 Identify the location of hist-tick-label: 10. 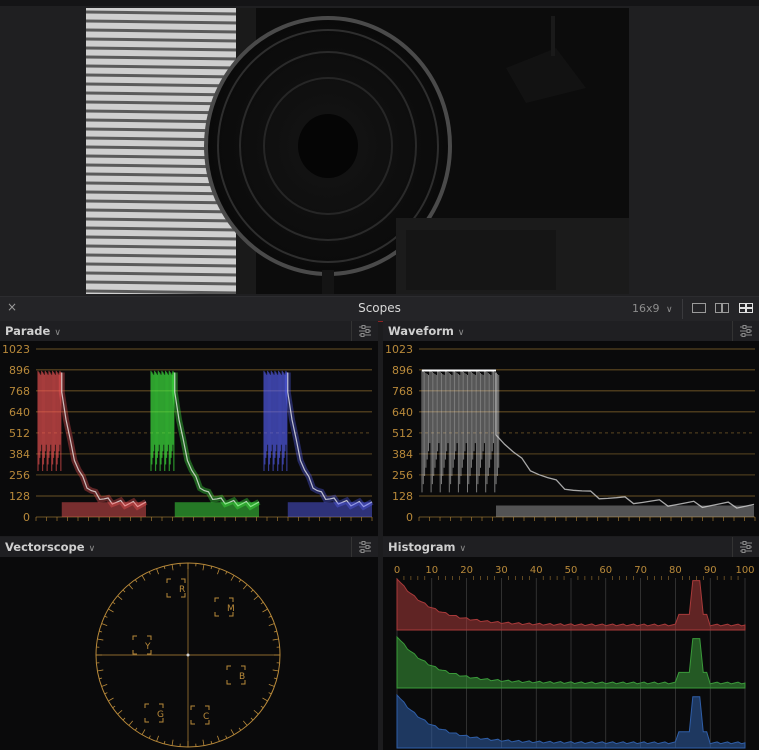
(431, 570).